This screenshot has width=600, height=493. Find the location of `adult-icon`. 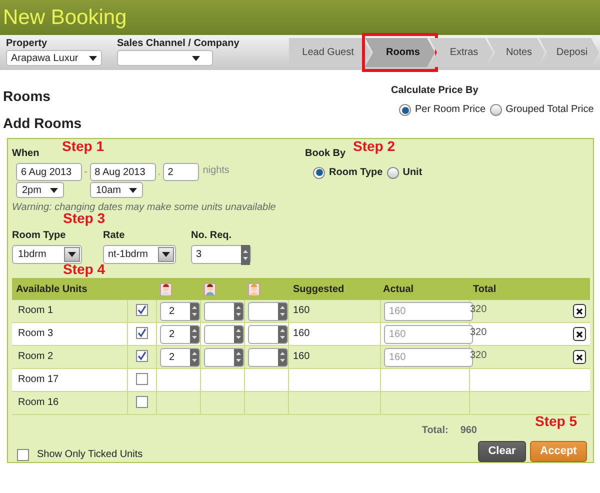

adult-icon is located at coordinates (166, 289).